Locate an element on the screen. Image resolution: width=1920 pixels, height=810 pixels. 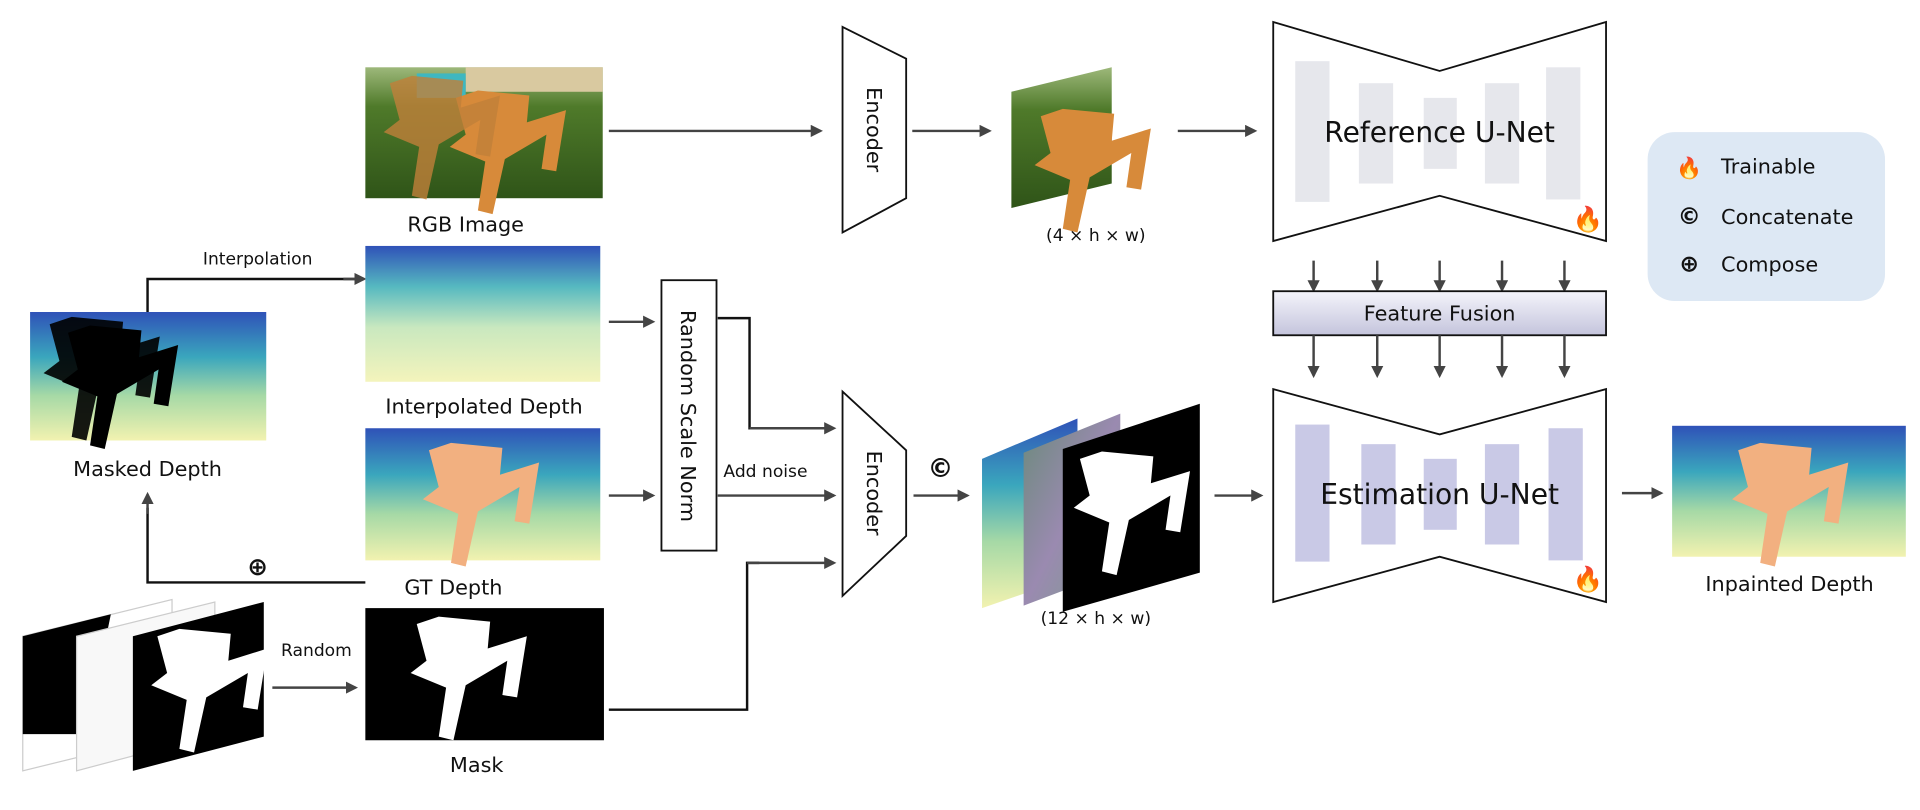
random-scale-norm-label: Random Scale Norm is located at coordinates (688, 416).